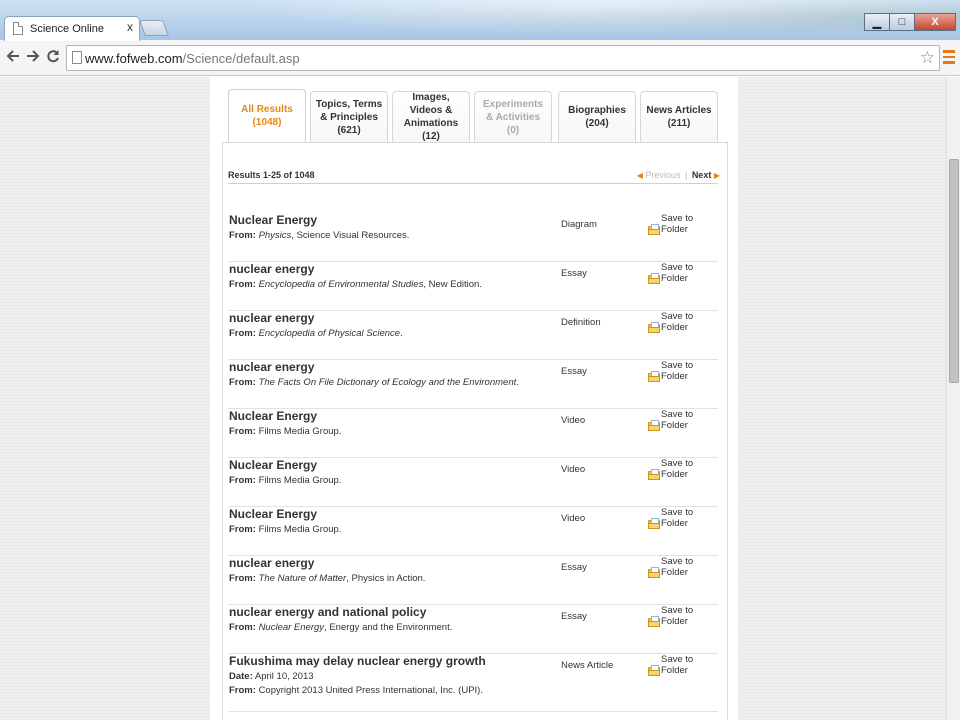 The height and width of the screenshot is (720, 960). I want to click on result-date: Date: April 10, 2013, so click(271, 676).